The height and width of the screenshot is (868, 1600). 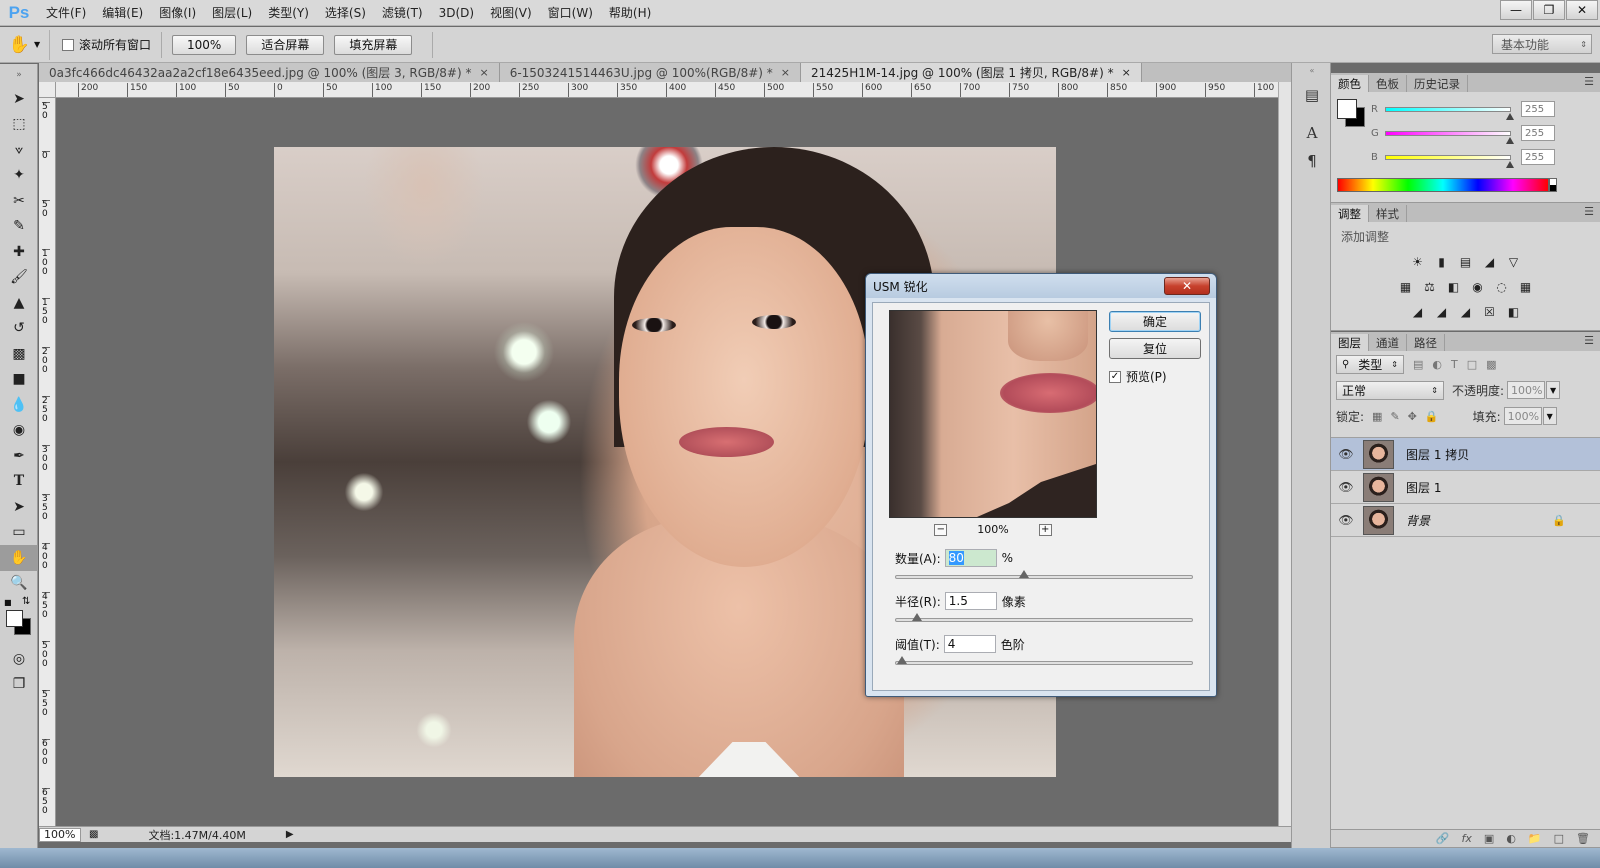 What do you see at coordinates (19, 329) in the screenshot?
I see `history-brush-tool-icon: ↺` at bounding box center [19, 329].